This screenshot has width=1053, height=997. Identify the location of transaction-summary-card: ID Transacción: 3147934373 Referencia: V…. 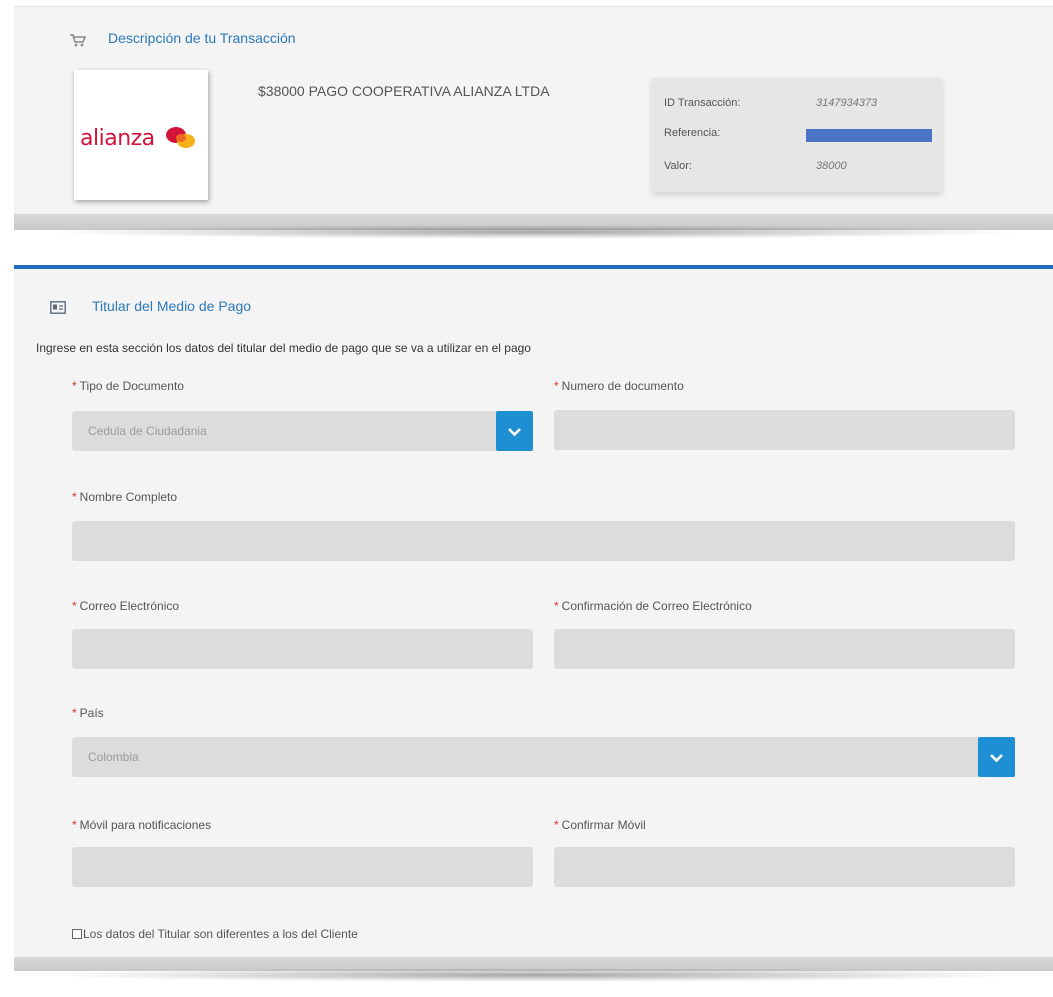
(797, 135).